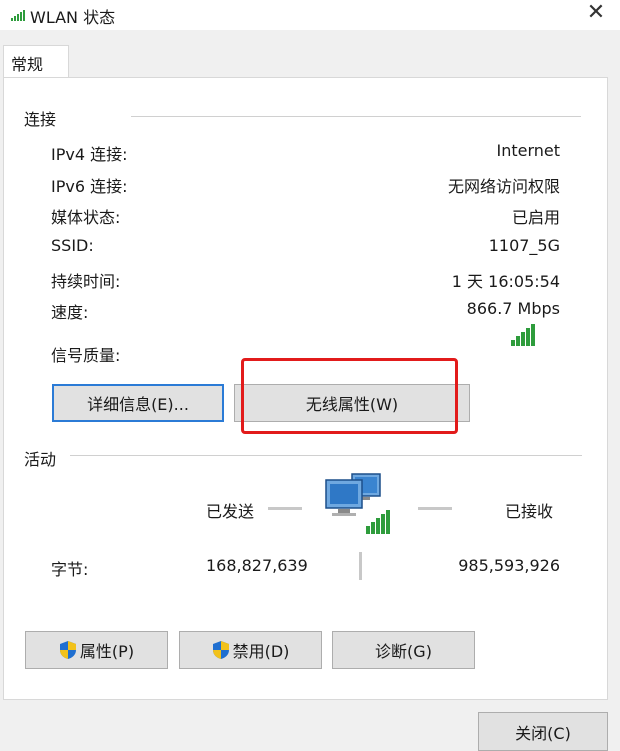 This screenshot has height=751, width=620. What do you see at coordinates (107, 651) in the screenshot?
I see `properties-label: 属性(P)` at bounding box center [107, 651].